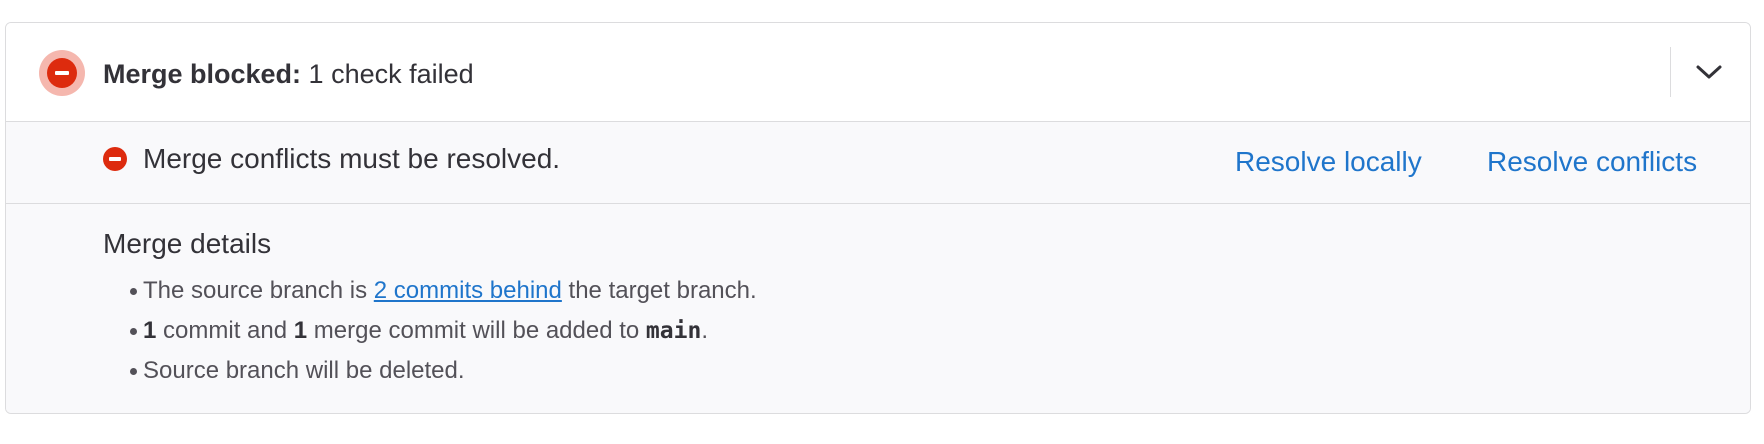 The height and width of the screenshot is (444, 1764). I want to click on sentence-end: ., so click(704, 330).